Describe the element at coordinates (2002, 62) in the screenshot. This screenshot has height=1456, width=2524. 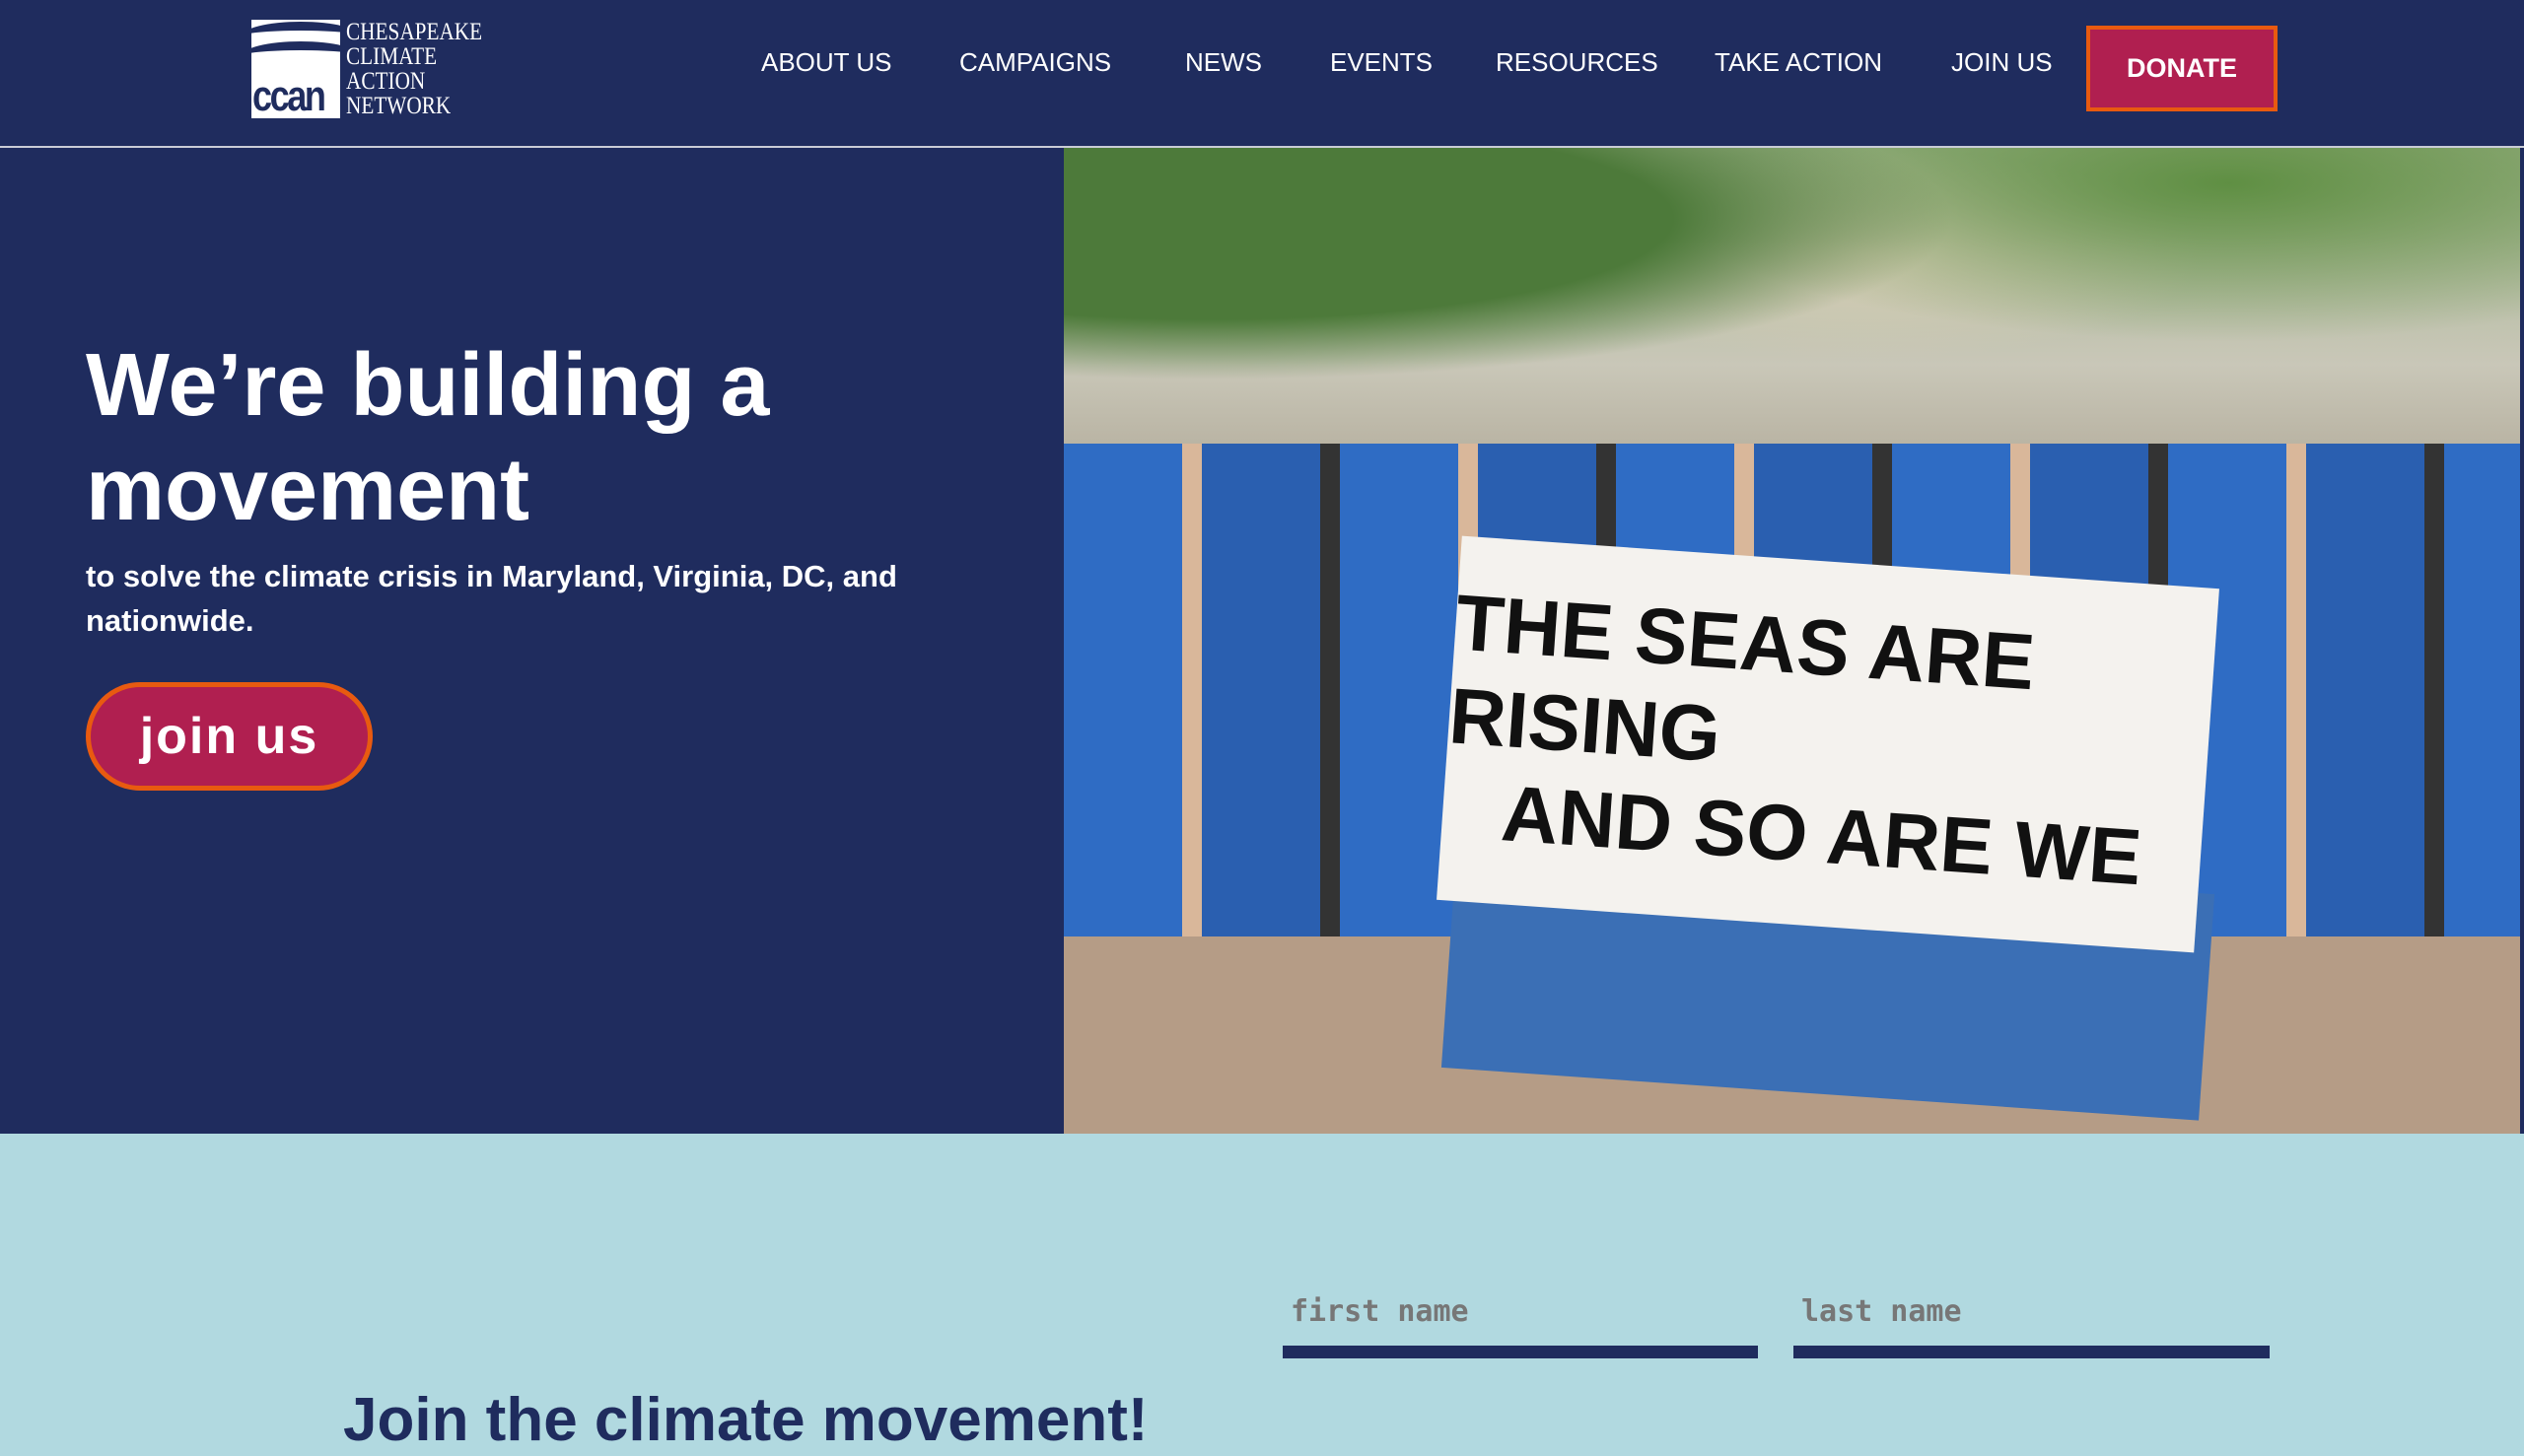
I see `nav-join-us: JOIN US` at that location.